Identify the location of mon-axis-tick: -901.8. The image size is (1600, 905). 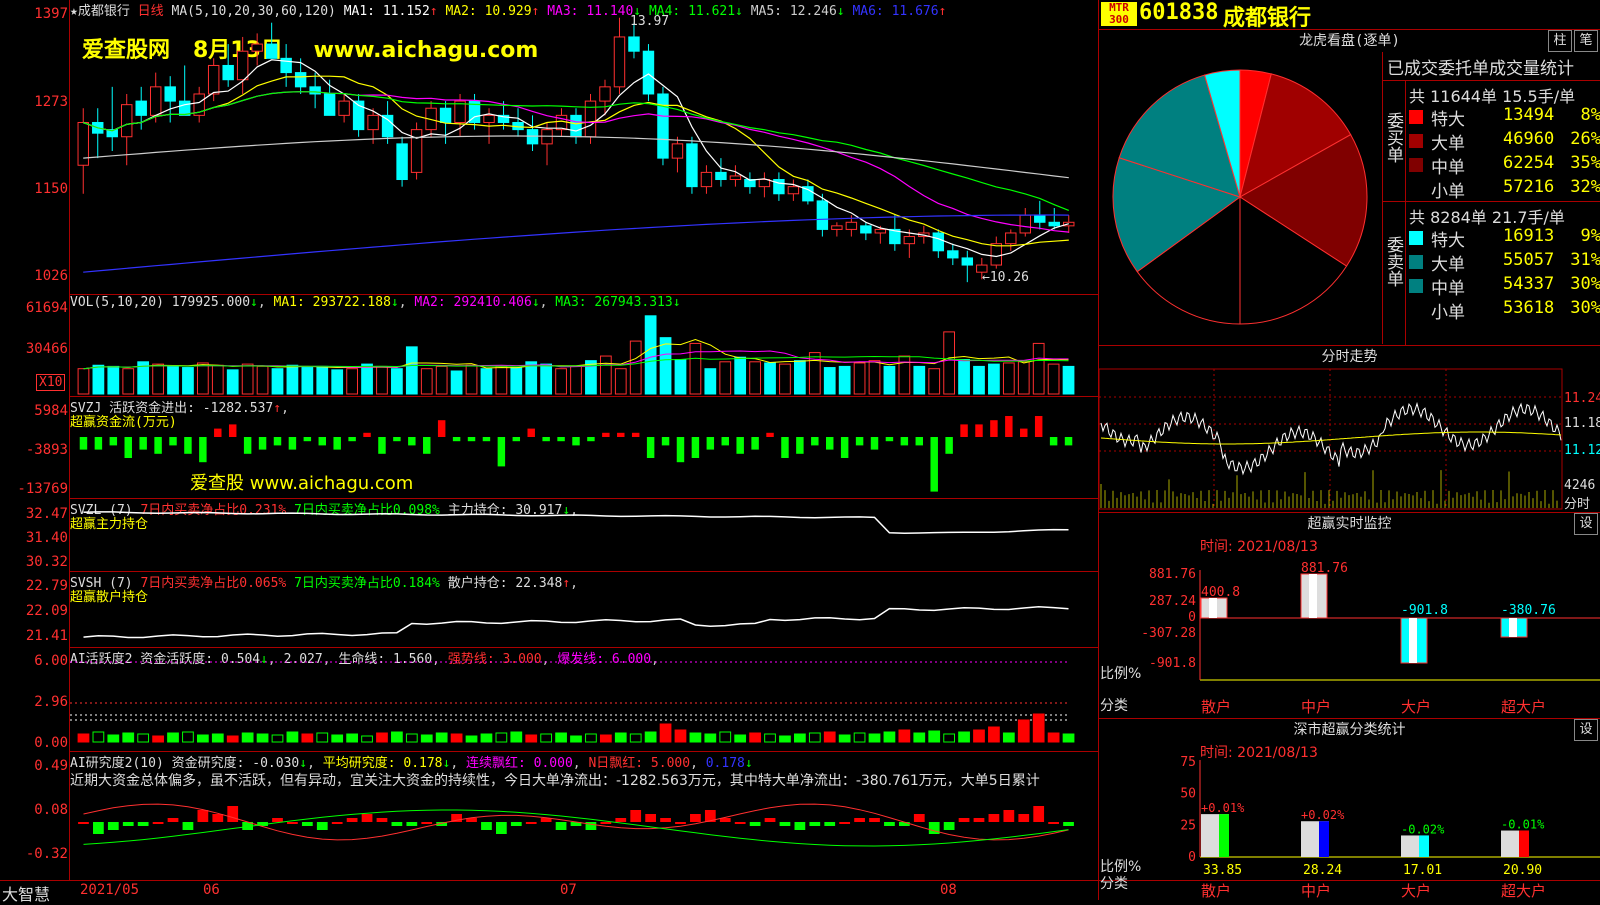
(1172, 663).